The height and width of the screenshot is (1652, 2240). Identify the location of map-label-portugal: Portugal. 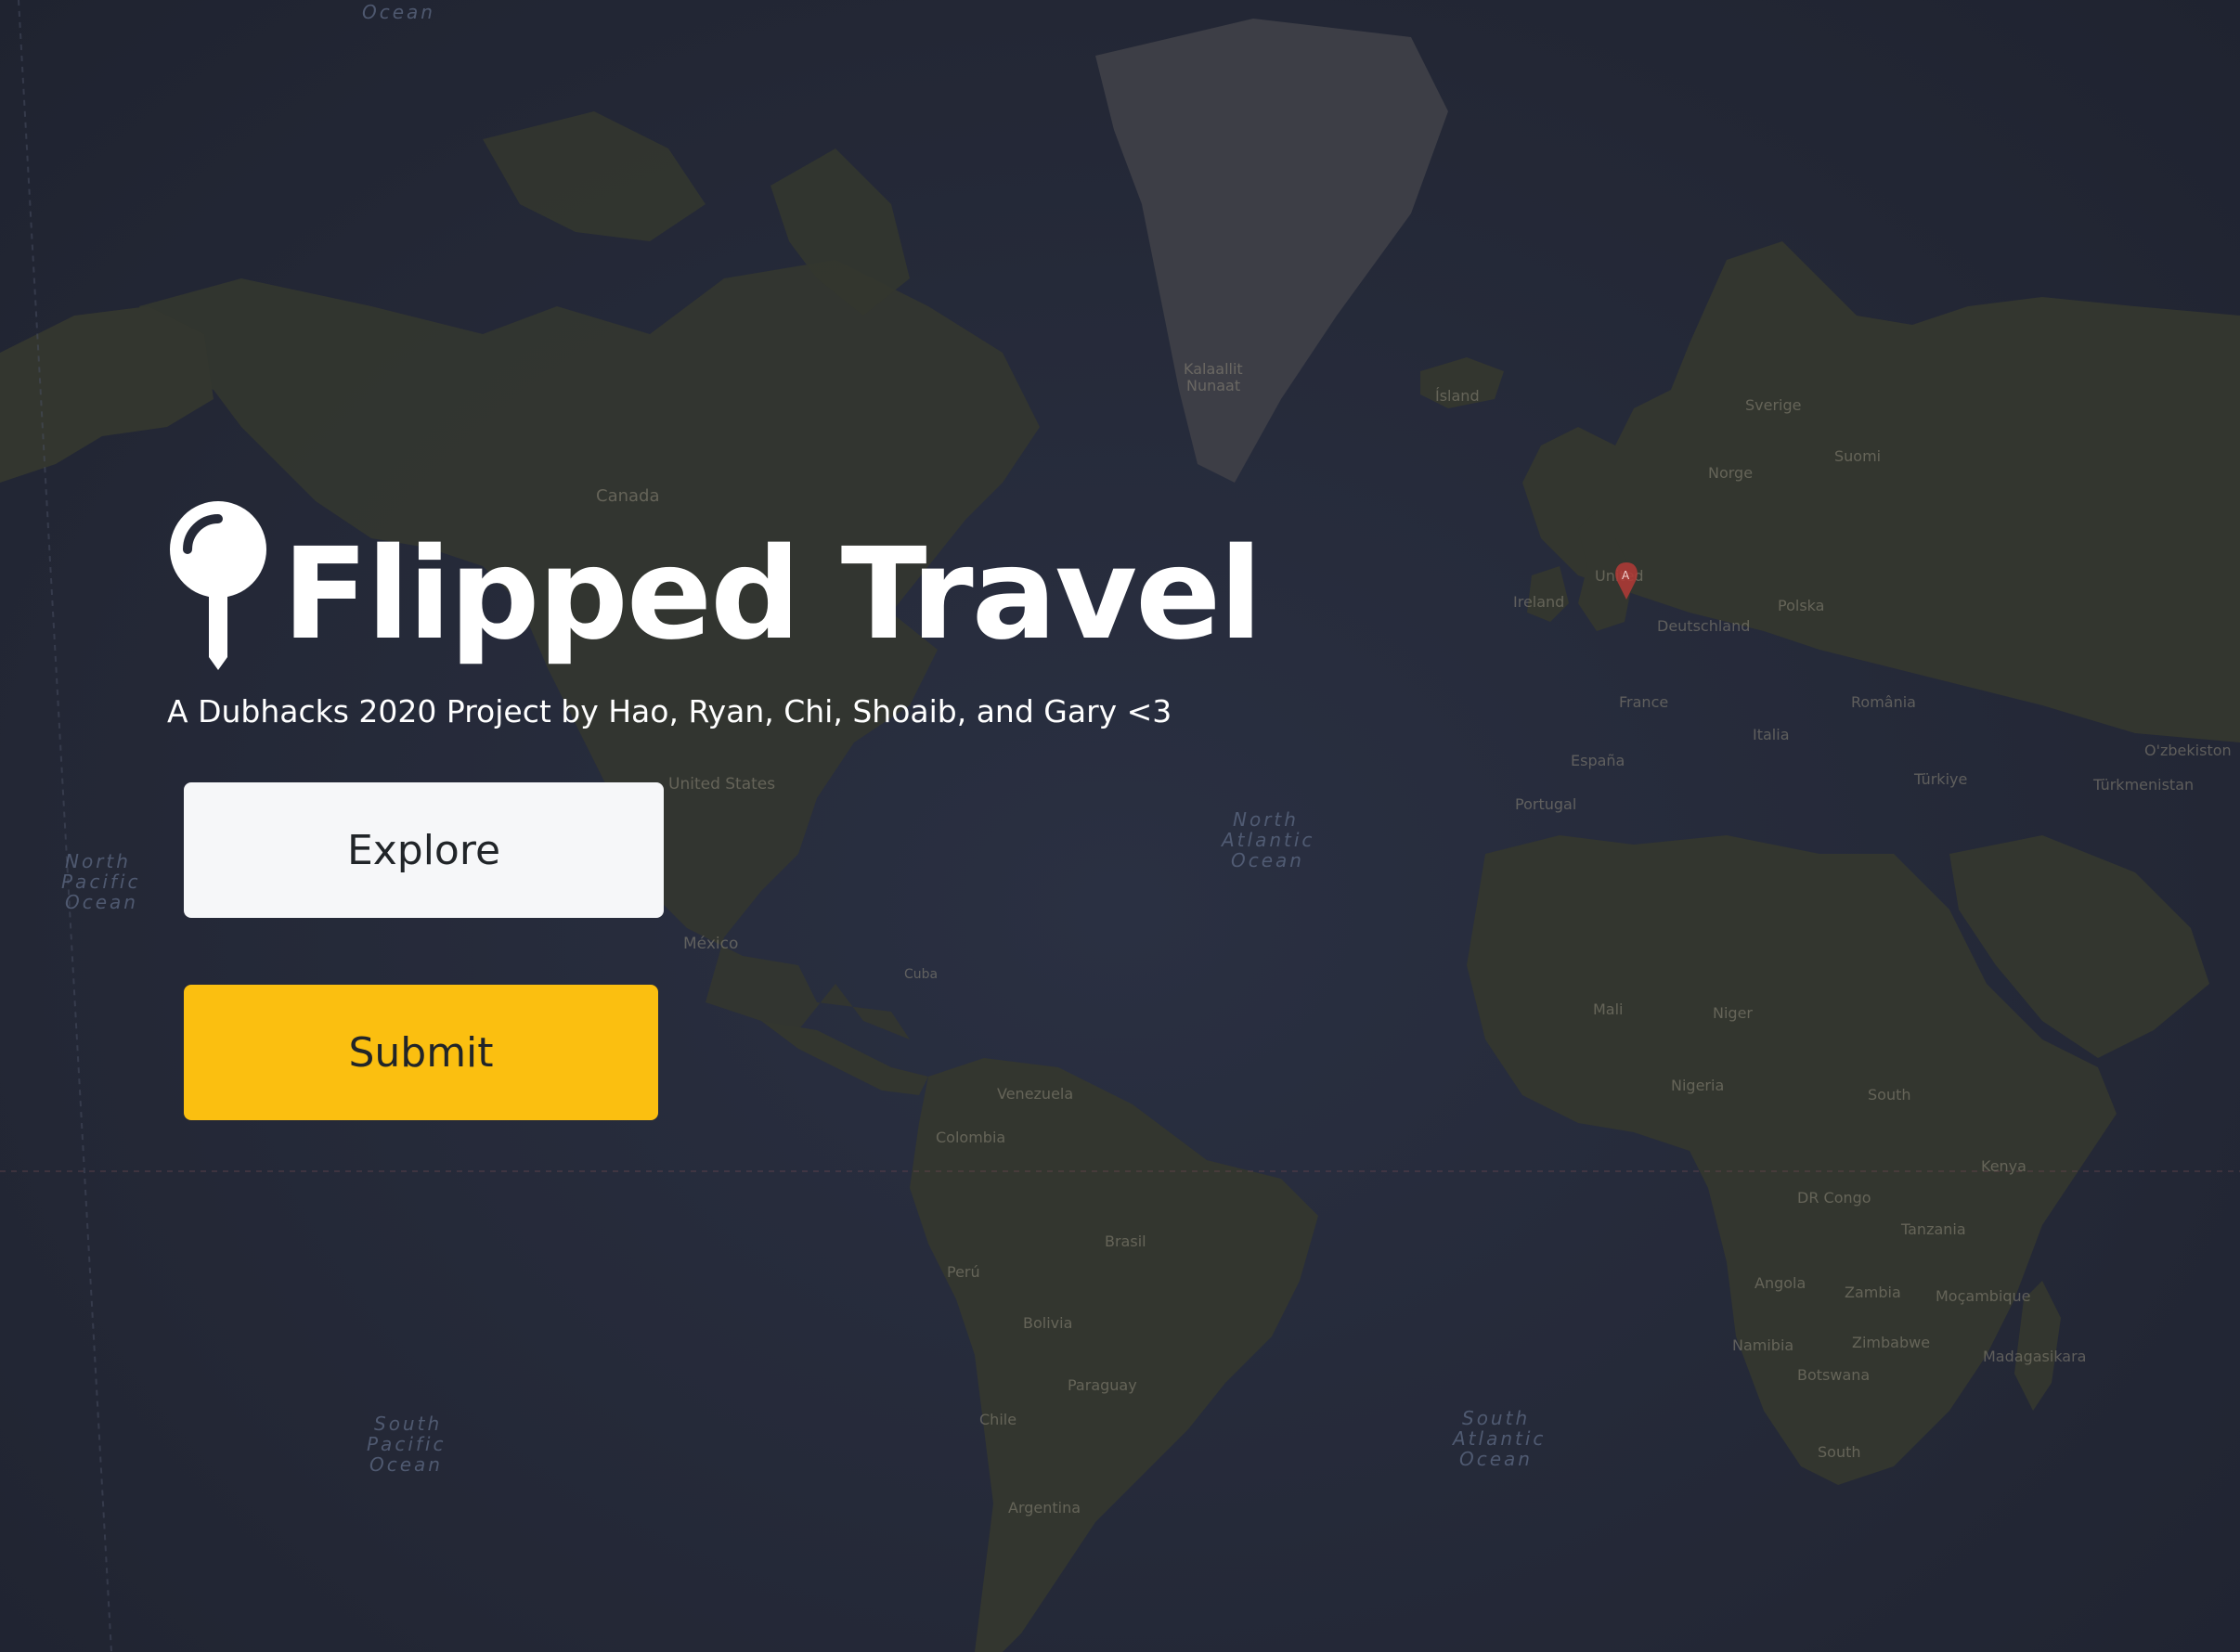
(1545, 804).